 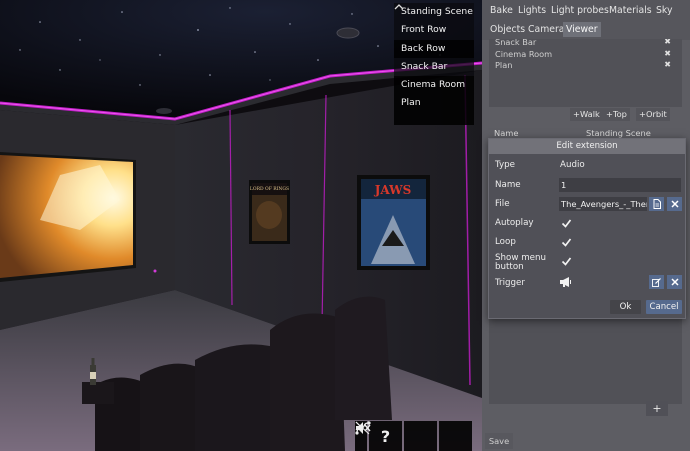 I want to click on camera-actions: +Walk +Top +Orbit, so click(x=586, y=115).